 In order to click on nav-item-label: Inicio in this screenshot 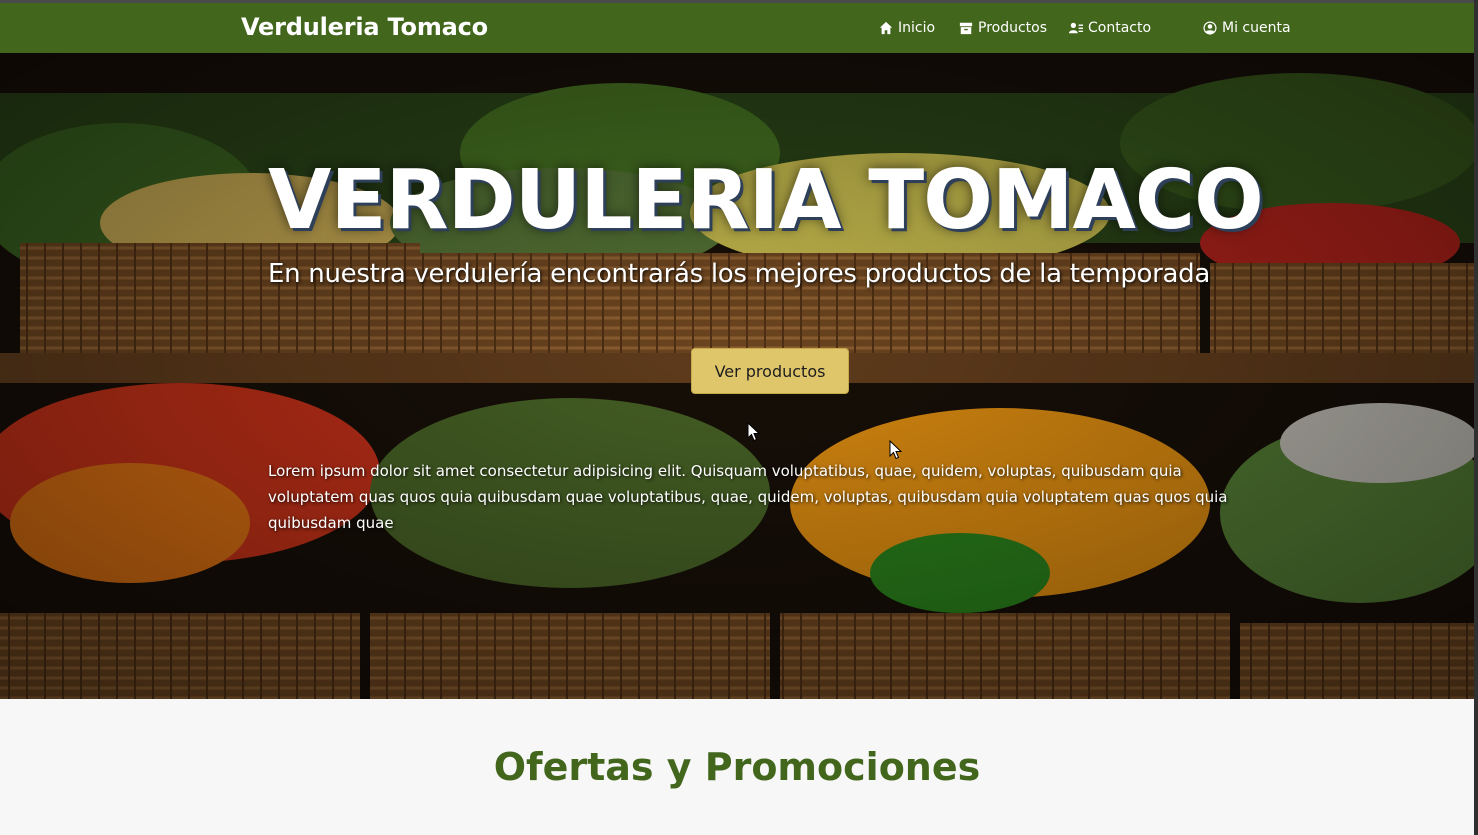, I will do `click(917, 28)`.